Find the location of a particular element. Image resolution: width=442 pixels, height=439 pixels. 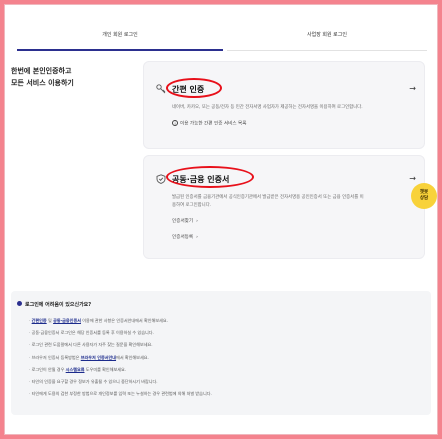

find-certificate-link: 인증서찾기 › is located at coordinates (185, 221).